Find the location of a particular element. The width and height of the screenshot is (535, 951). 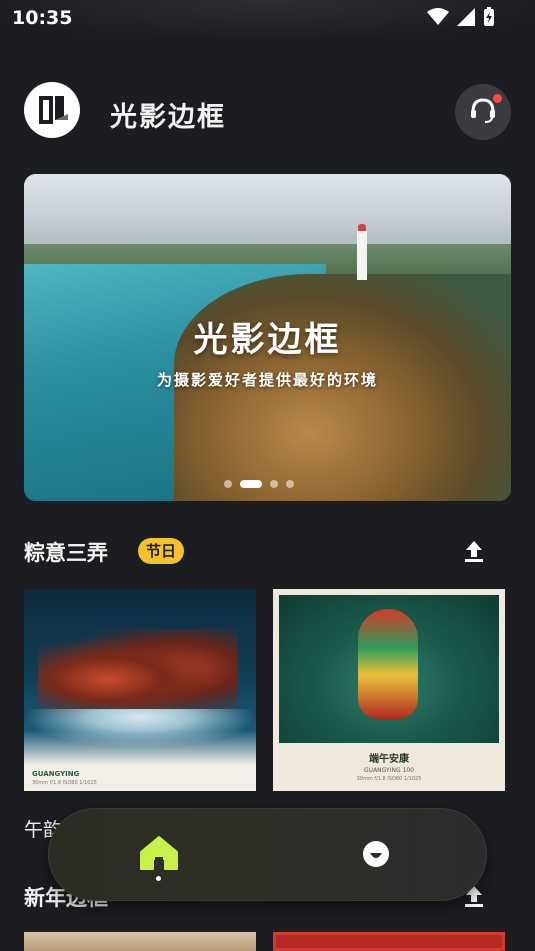

support-button is located at coordinates (483, 112).